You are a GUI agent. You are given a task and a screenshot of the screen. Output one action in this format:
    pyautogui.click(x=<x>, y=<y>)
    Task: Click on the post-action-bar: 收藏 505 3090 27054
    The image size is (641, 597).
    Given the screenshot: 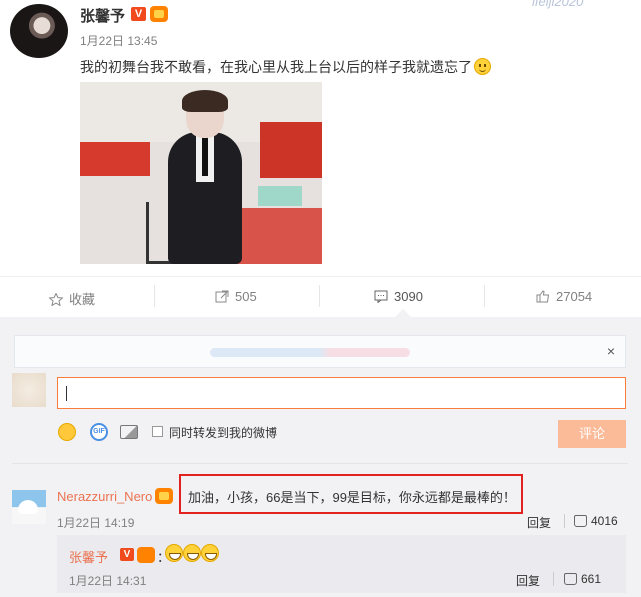 What is the action you would take?
    pyautogui.click(x=320, y=296)
    